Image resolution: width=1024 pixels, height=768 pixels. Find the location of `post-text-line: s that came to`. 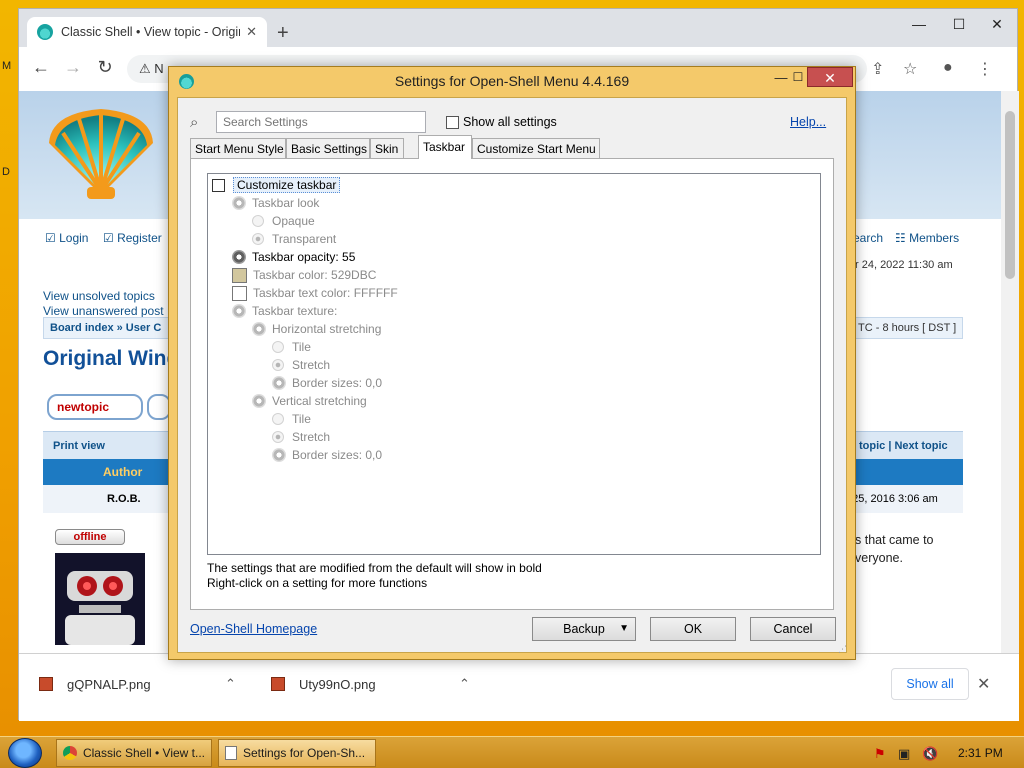

post-text-line: s that came to is located at coordinates (894, 540).